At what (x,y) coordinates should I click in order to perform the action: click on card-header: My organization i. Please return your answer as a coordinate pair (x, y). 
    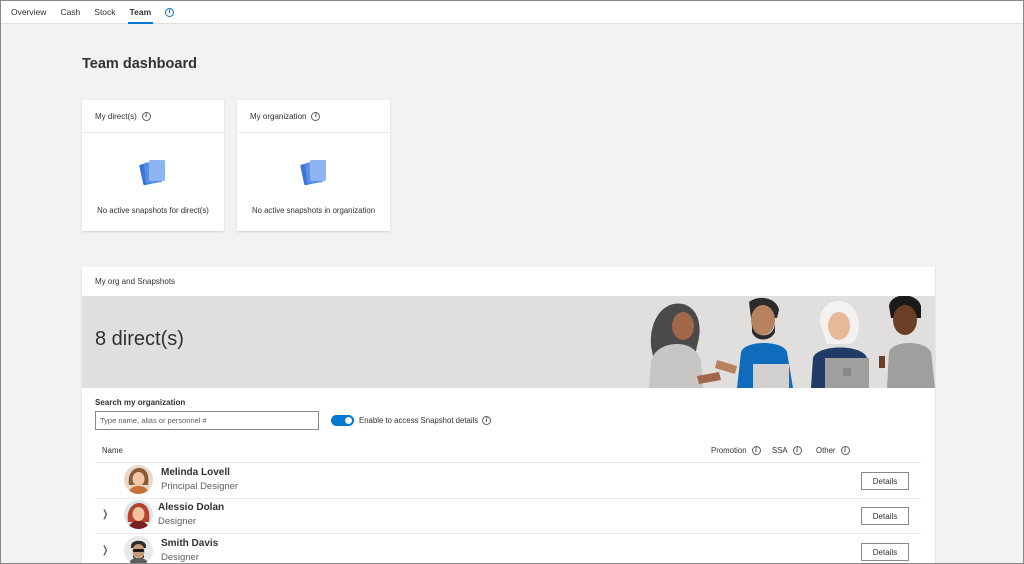
    Looking at the image, I should click on (313, 116).